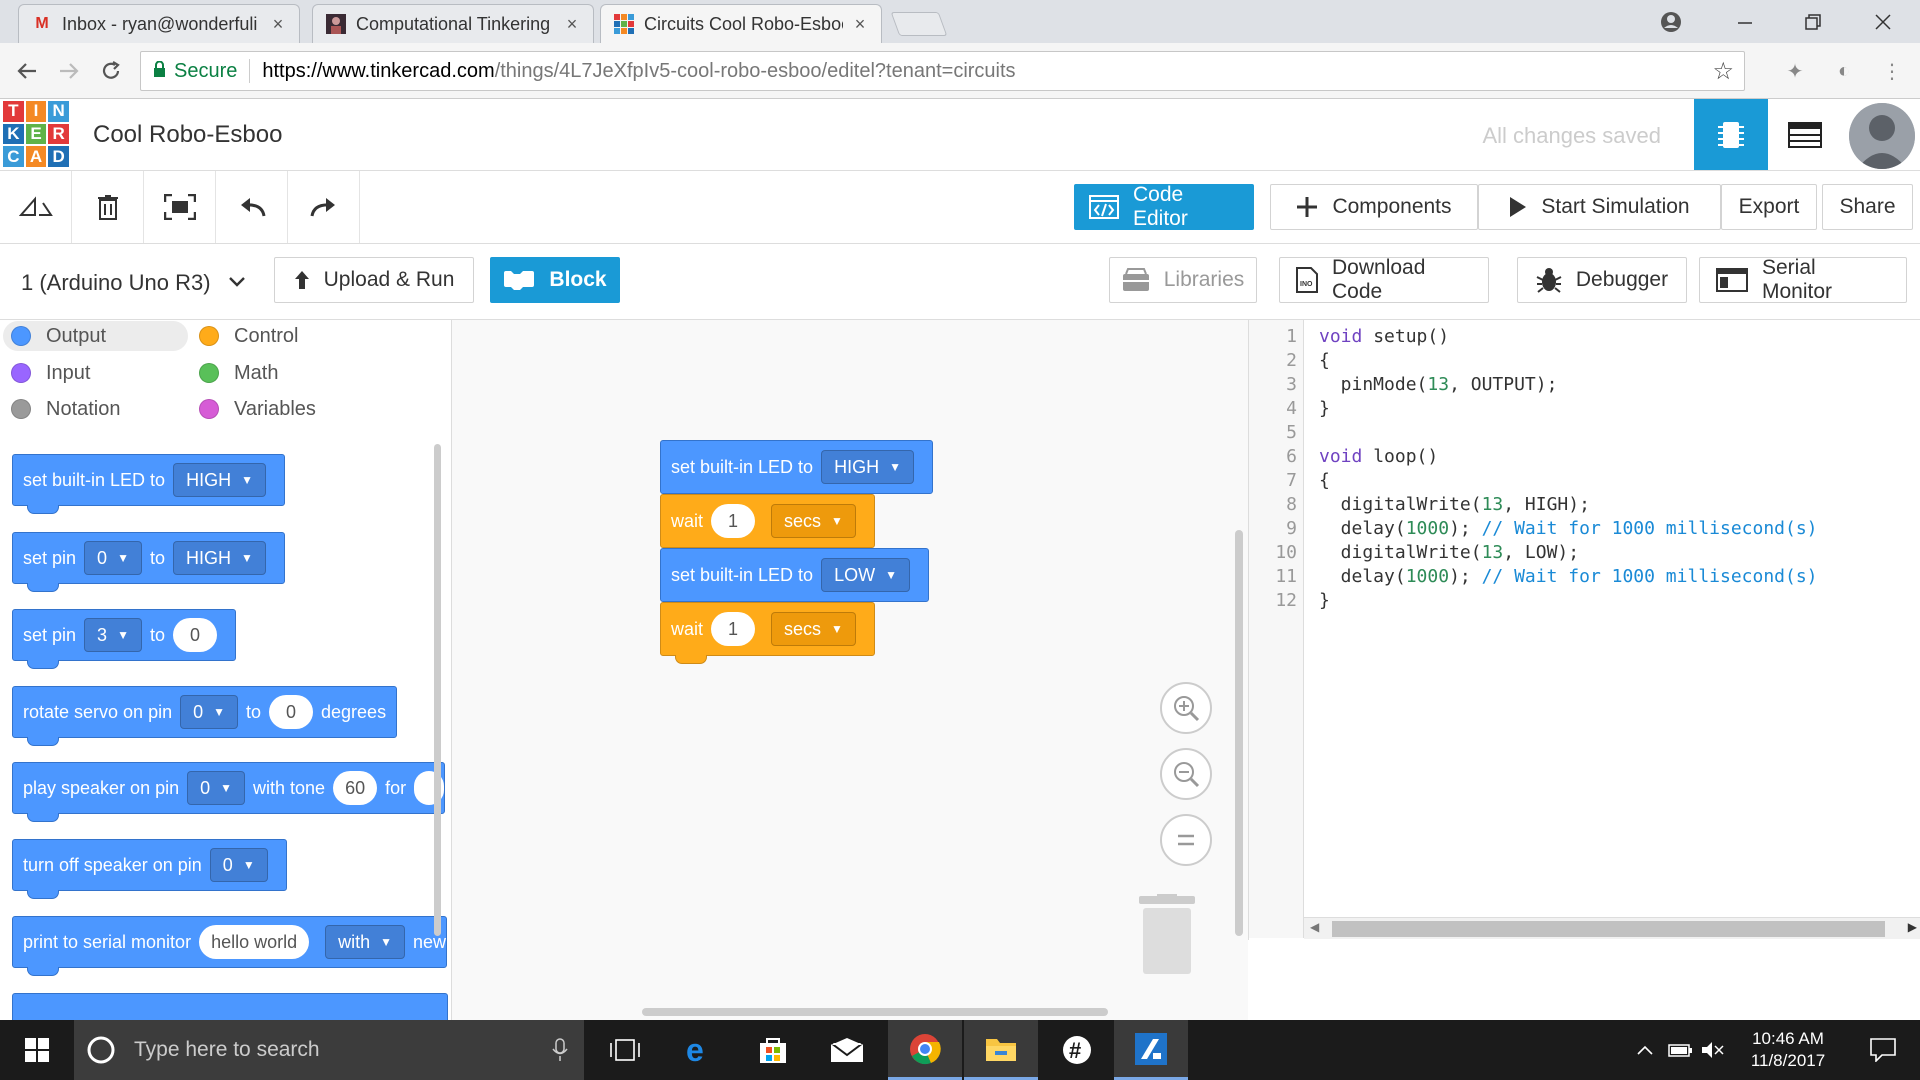 The image size is (1920, 1080). Describe the element at coordinates (1795, 71) in the screenshot. I see `extension-icon: ✦` at that location.